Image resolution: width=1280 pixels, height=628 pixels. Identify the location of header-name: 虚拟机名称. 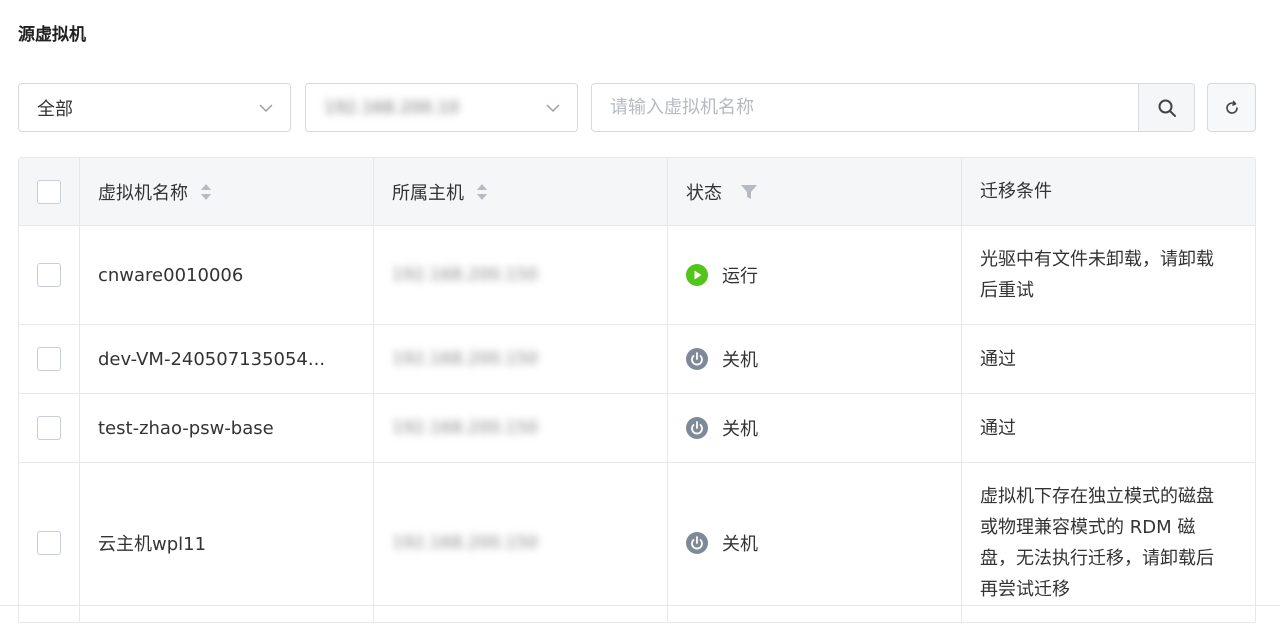
(227, 191).